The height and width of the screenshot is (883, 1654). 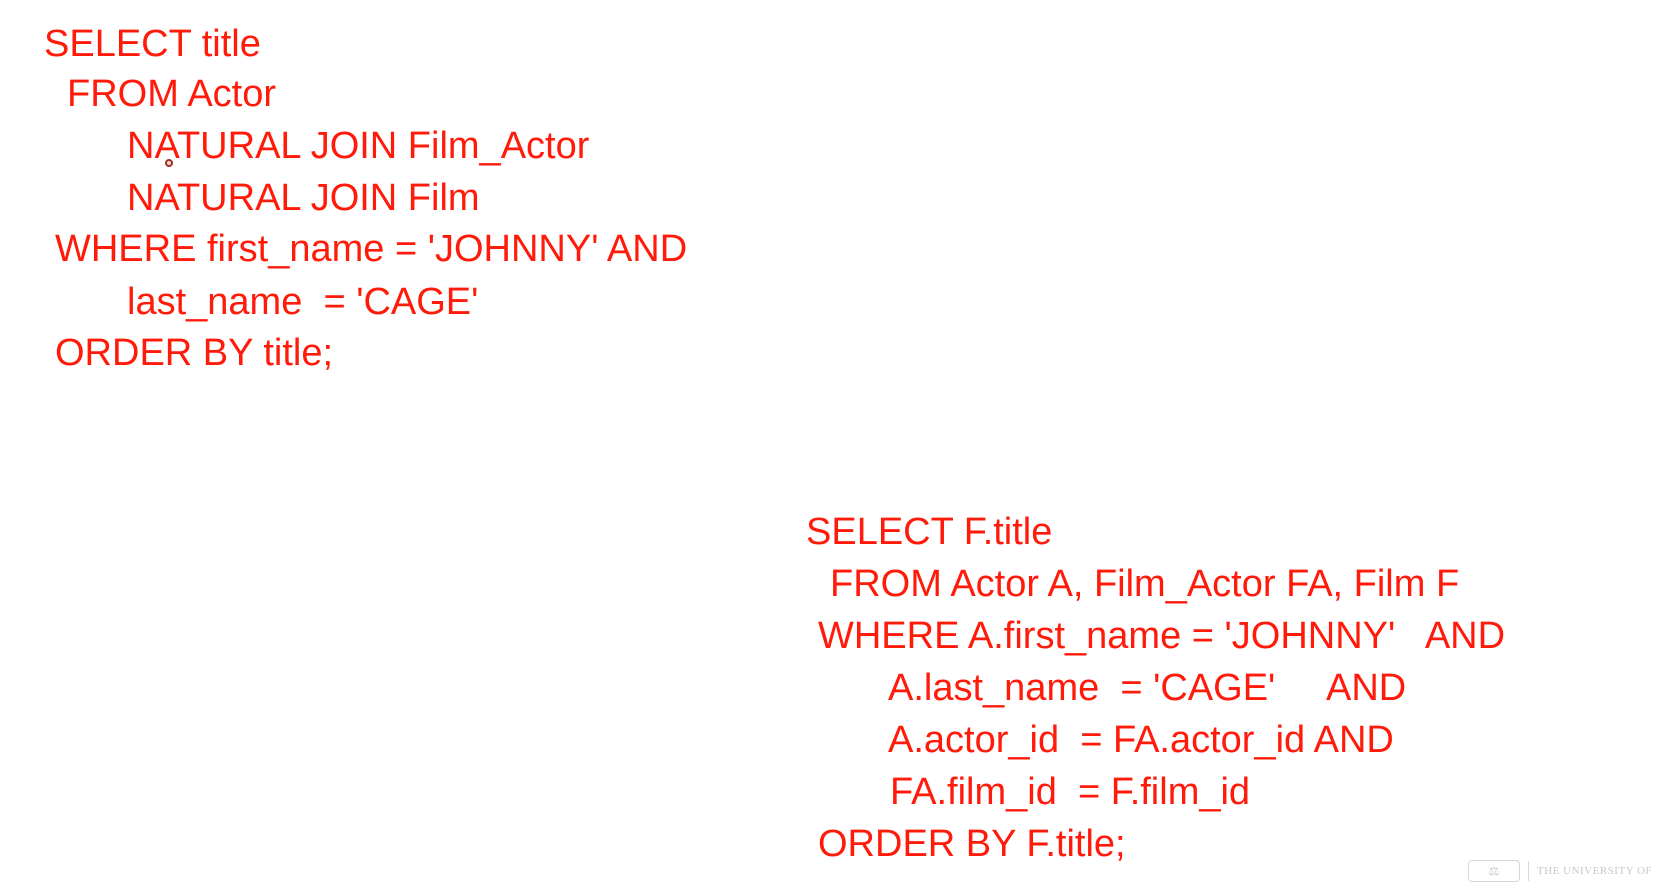 I want to click on query-line-where-last-name: A.last_name = 'CAGE' AND, so click(x=1147, y=688).